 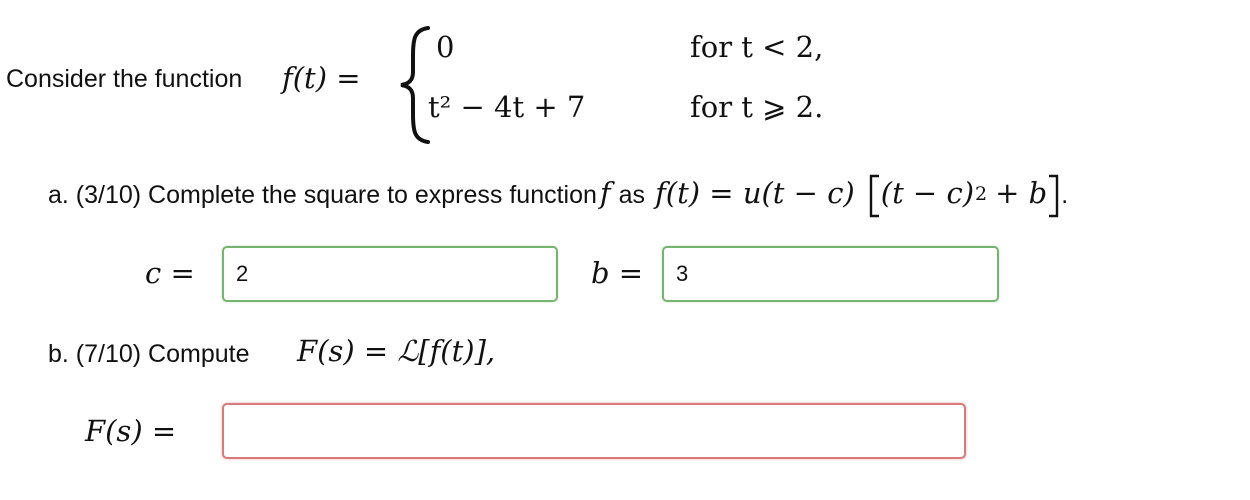 I want to click on part-a-formula-exponent: 2, so click(x=981, y=194).